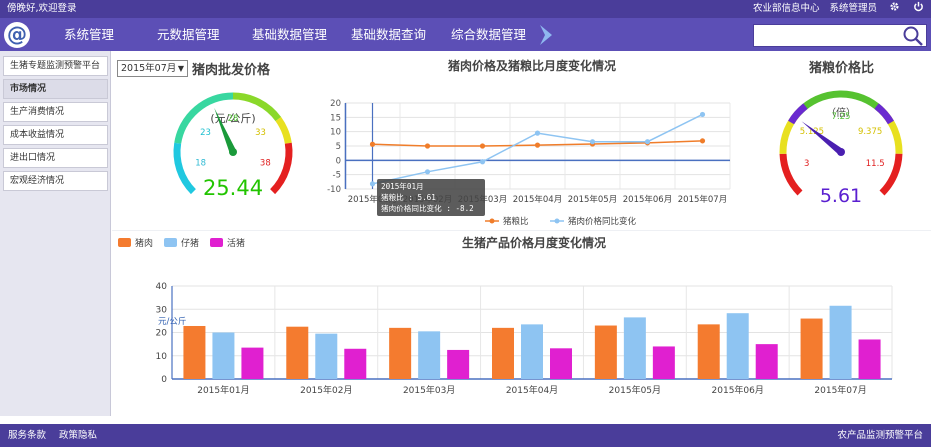  Describe the element at coordinates (537, 199) in the screenshot. I see `line-x-tick-label: 2015年04月` at that location.